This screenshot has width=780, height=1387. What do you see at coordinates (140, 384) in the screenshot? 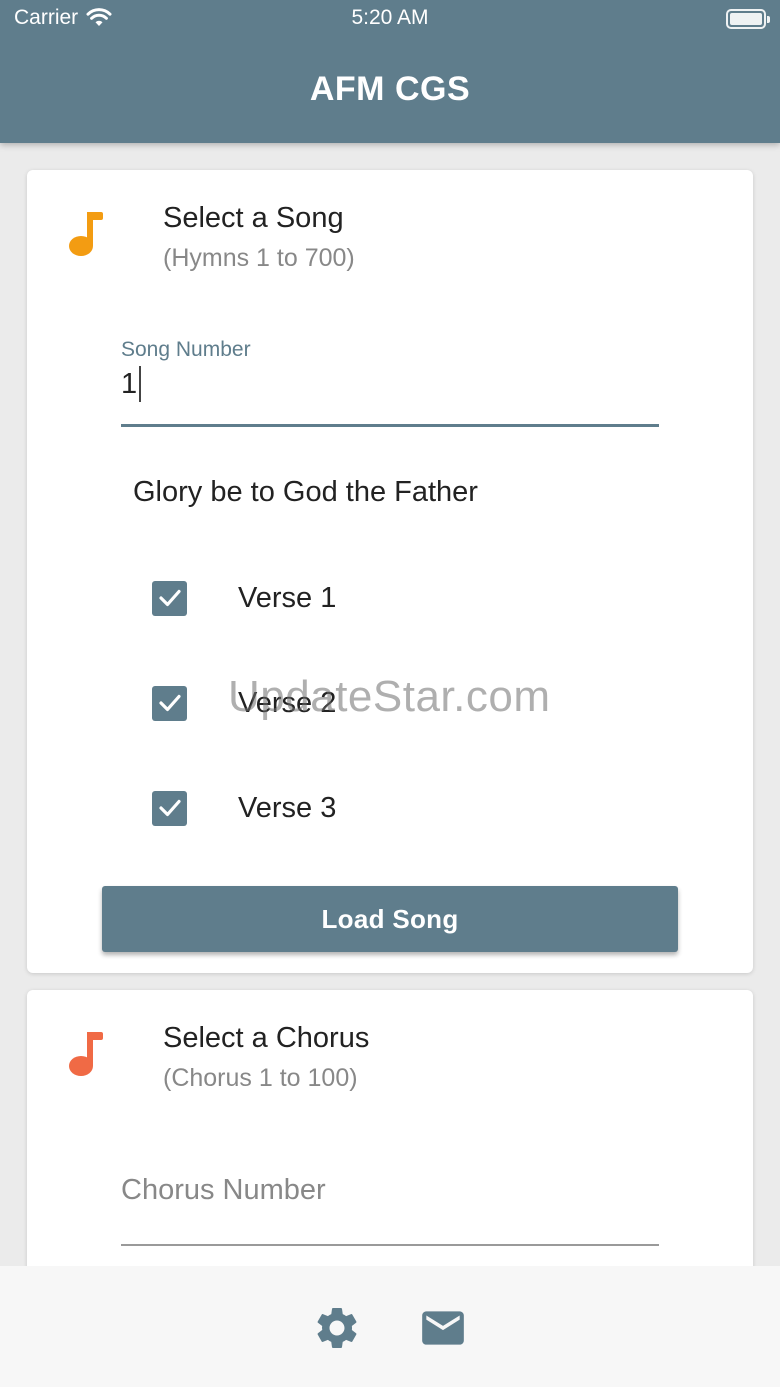
I see `text-caret` at bounding box center [140, 384].